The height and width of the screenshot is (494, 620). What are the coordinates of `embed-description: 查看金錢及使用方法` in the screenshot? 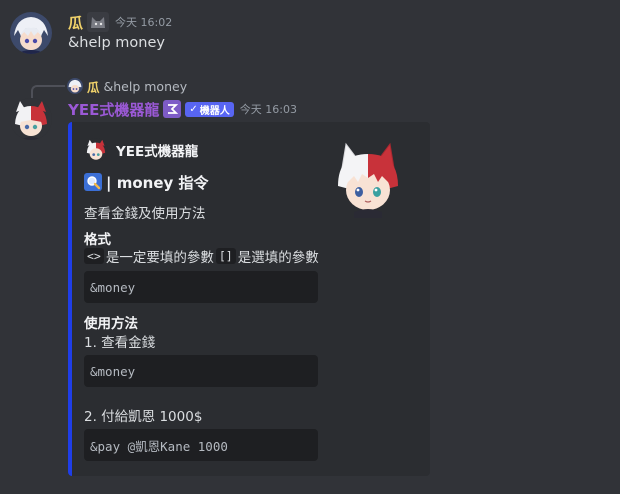 It's located at (145, 214).